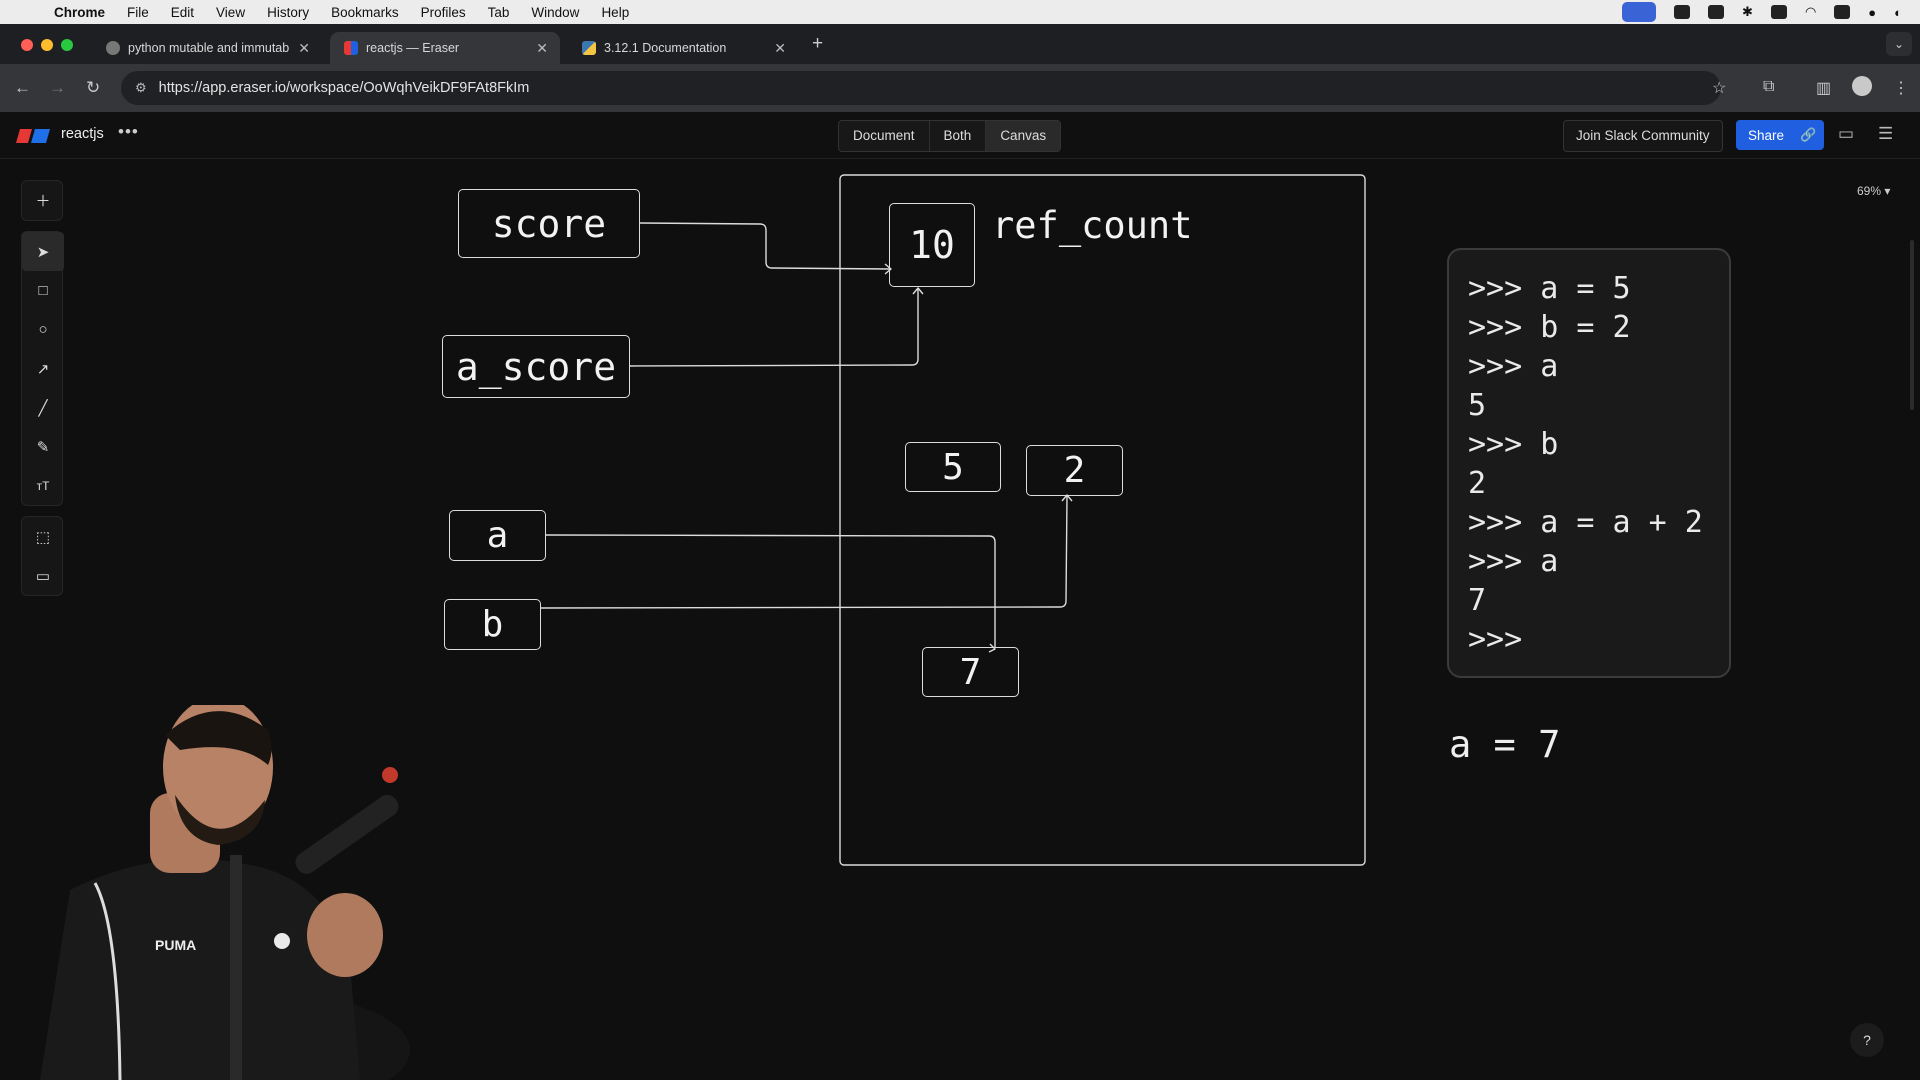  What do you see at coordinates (43, 251) in the screenshot?
I see `select-tool-button: ➤` at bounding box center [43, 251].